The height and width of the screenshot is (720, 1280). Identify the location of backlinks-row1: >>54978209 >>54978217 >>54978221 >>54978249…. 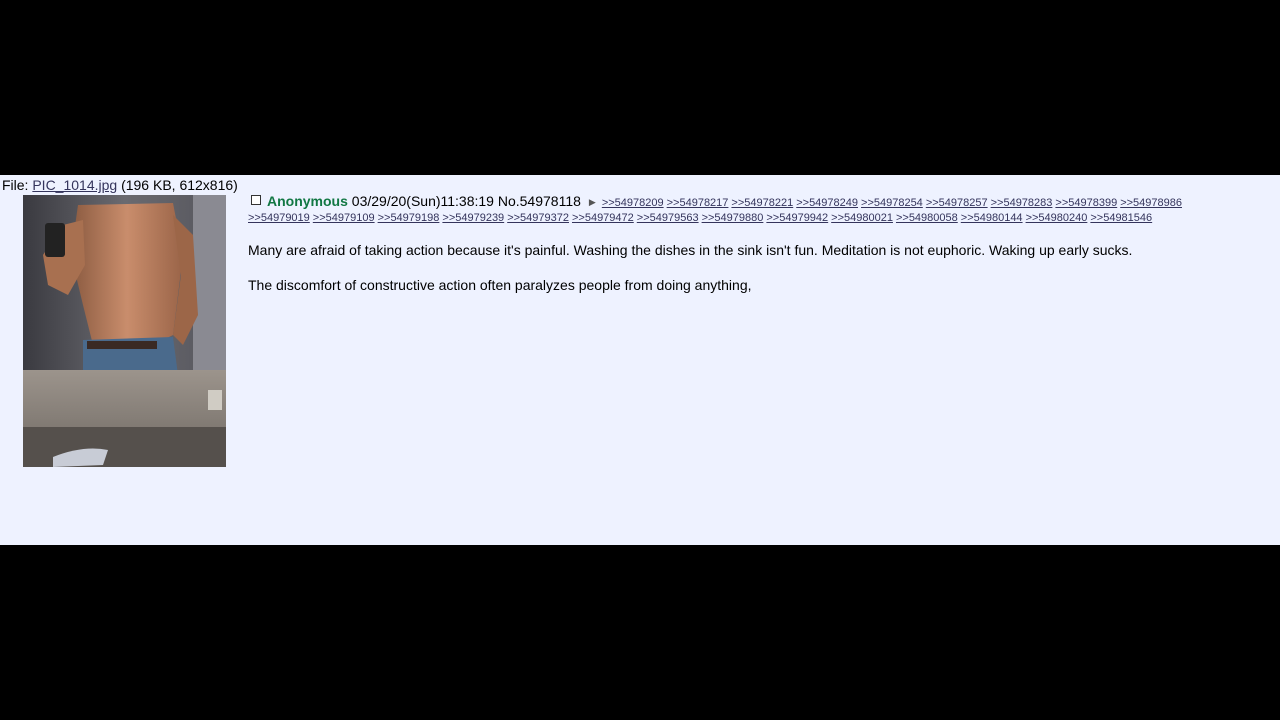
(893, 203).